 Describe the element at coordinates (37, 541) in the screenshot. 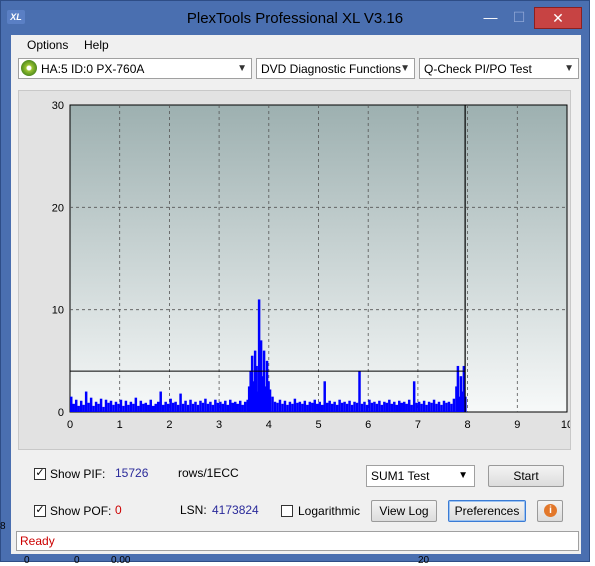

I see `status-text: Ready` at that location.